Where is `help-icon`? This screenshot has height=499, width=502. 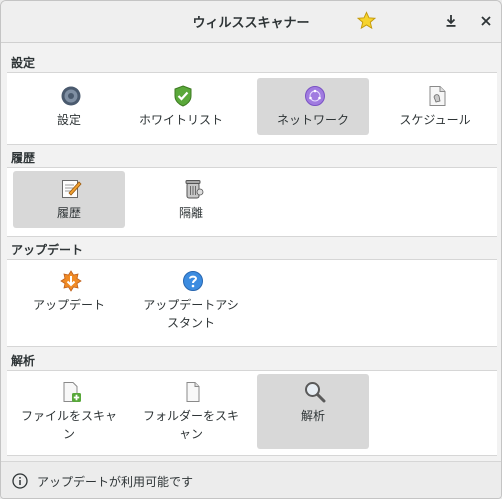 help-icon is located at coordinates (193, 281).